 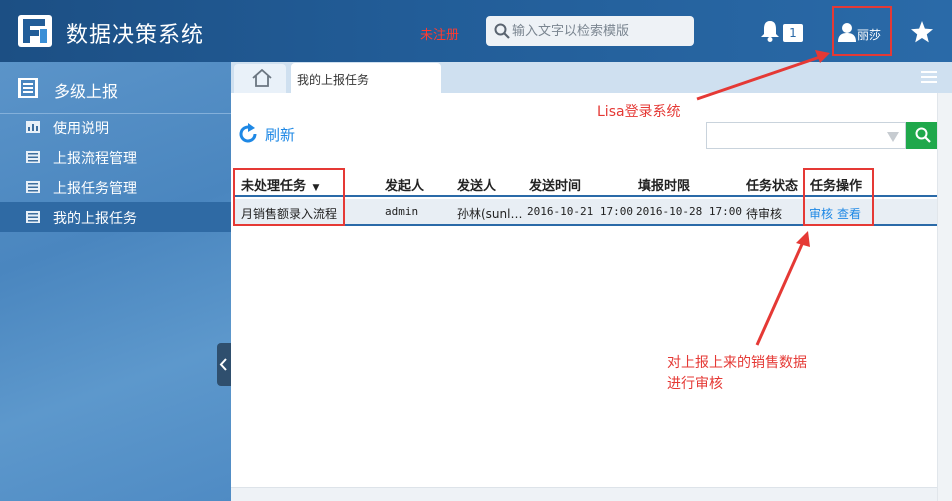 I want to click on chevron-down-icon, so click(x=893, y=137).